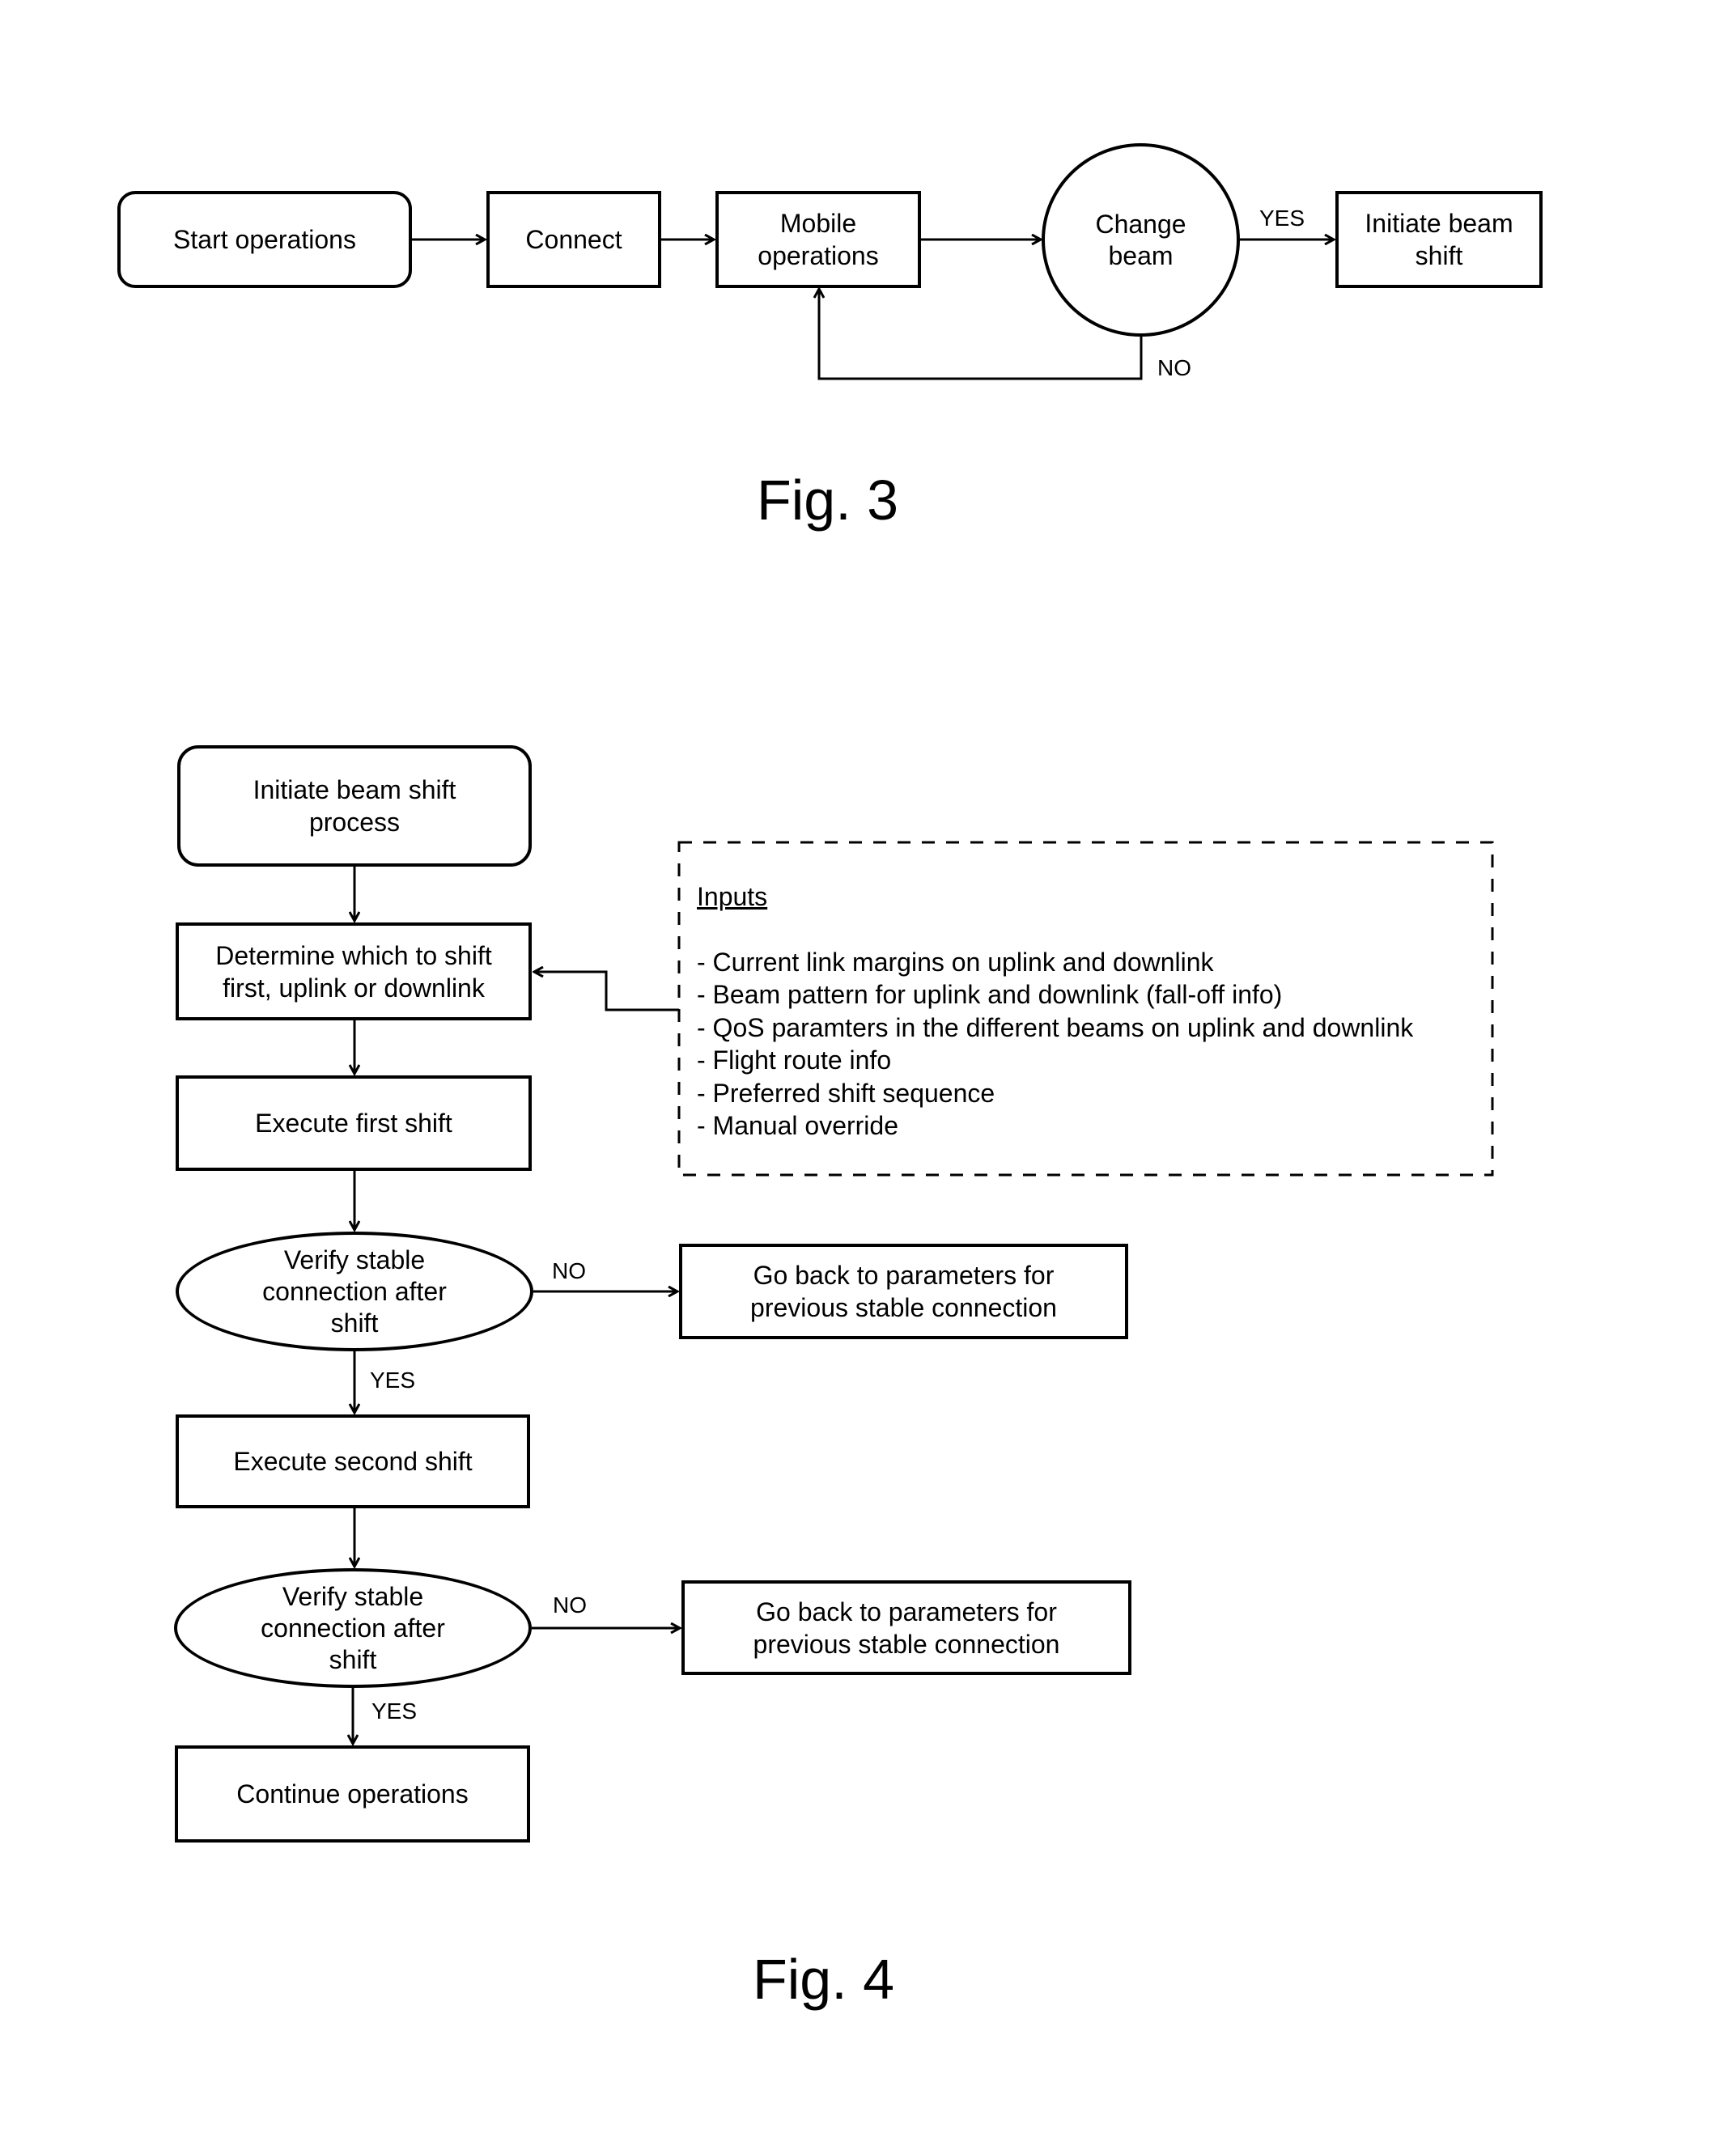 The width and height of the screenshot is (1736, 2150). Describe the element at coordinates (264, 239) in the screenshot. I see `start-operations-node: Start operations` at that location.